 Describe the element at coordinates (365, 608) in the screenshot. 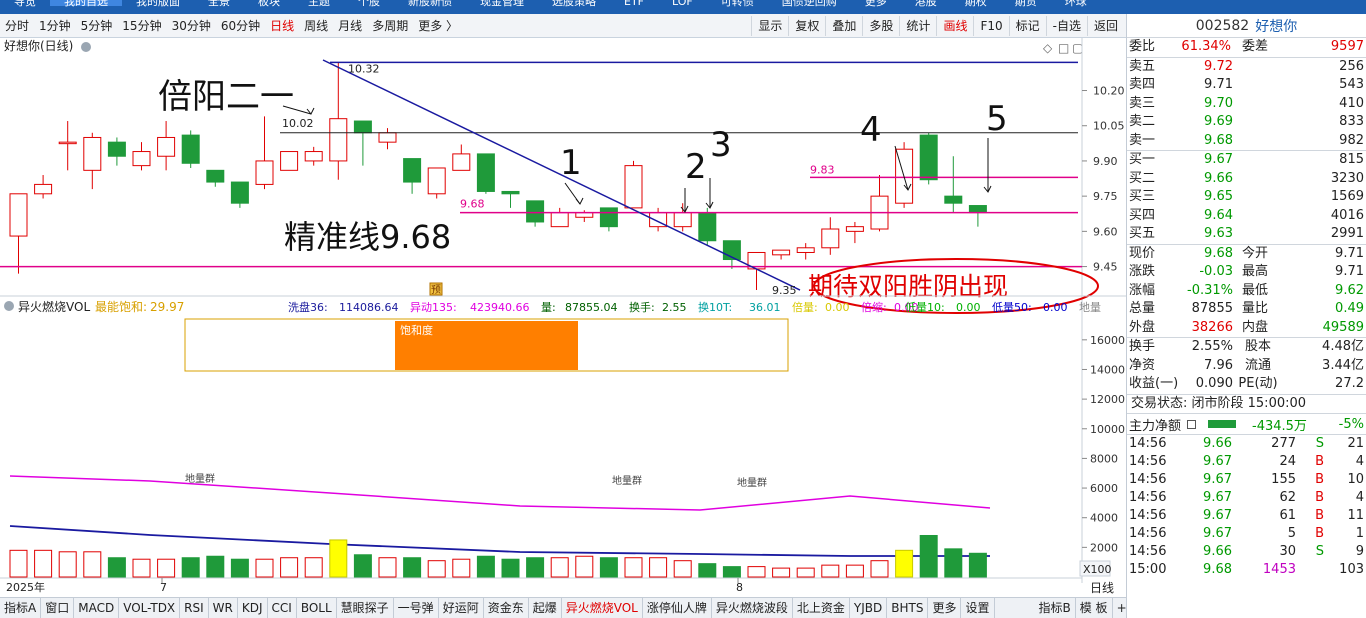

I see `indicator-tab-9: 慧眼探子` at that location.